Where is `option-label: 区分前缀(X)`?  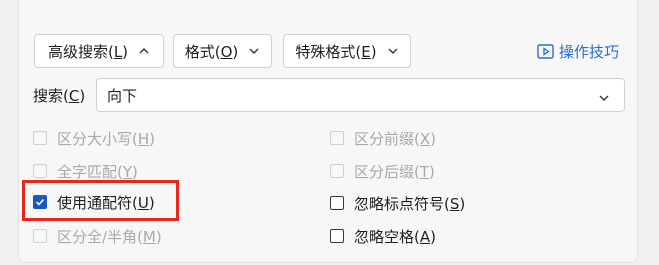 option-label: 区分前缀(X) is located at coordinates (395, 138).